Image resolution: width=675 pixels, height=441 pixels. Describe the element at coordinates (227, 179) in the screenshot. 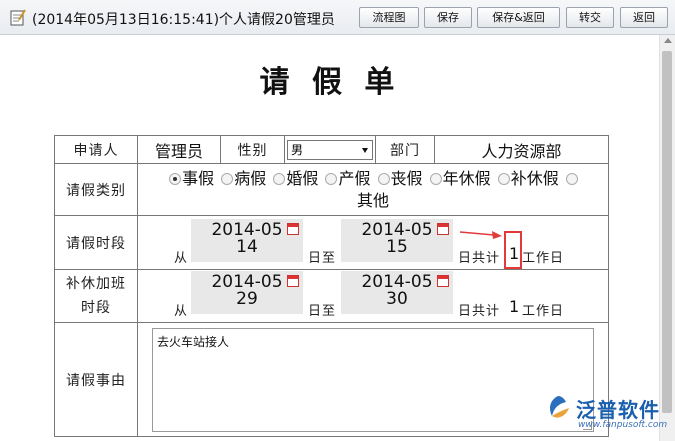

I see `radio-bingjia` at that location.